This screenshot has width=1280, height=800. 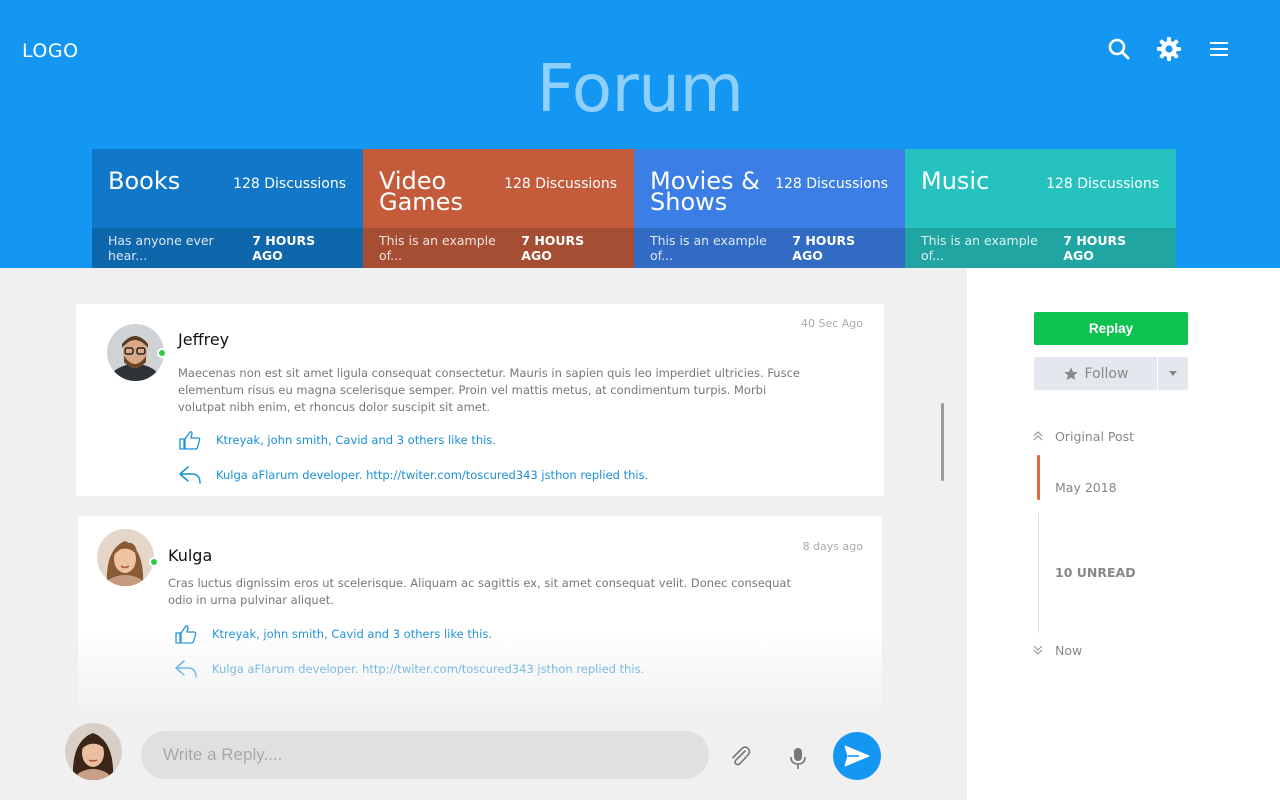 I want to click on caret-down-icon, so click(x=1173, y=373).